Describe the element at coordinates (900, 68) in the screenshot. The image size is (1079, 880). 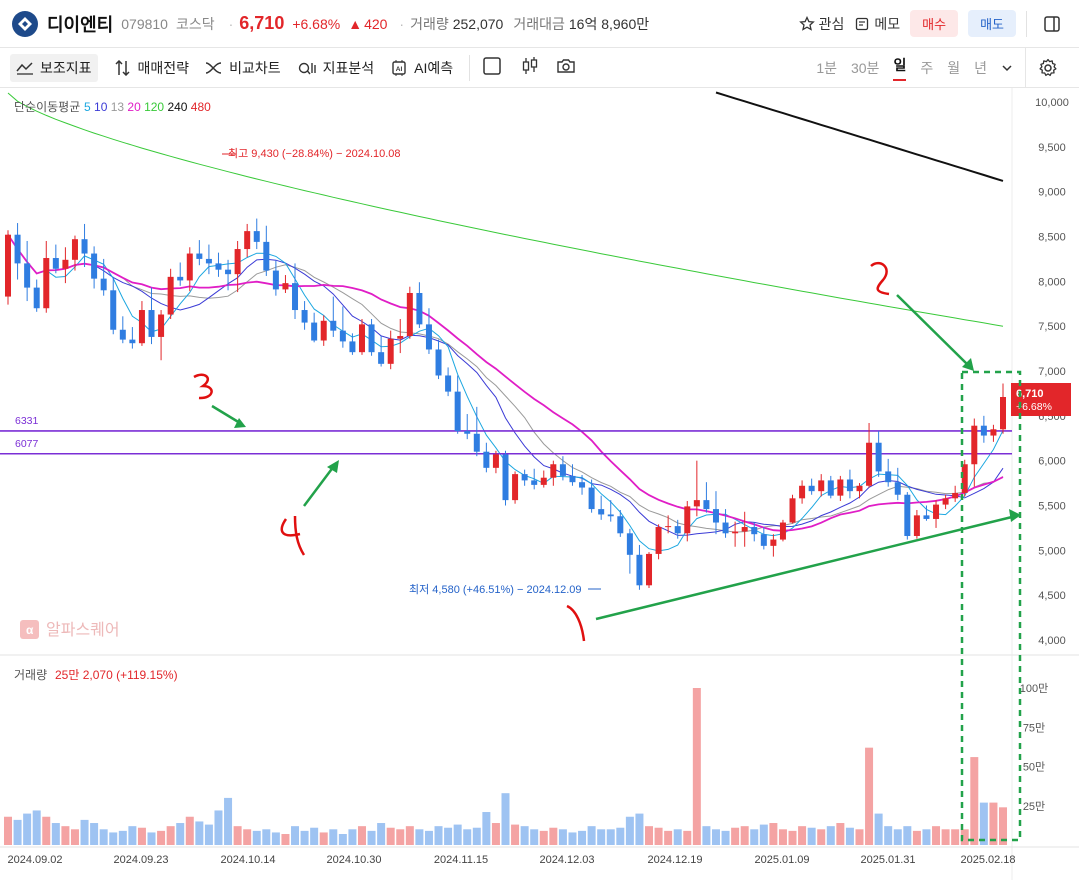
I see `period-day: 일` at that location.